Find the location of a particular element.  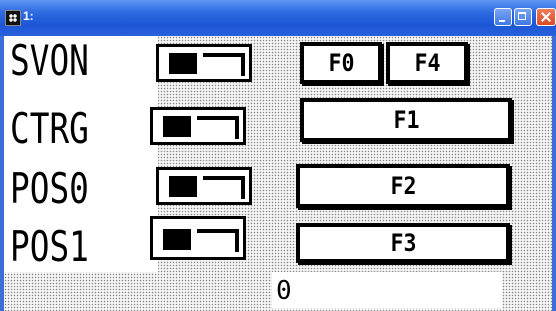

readout-panel is located at coordinates (387, 290).